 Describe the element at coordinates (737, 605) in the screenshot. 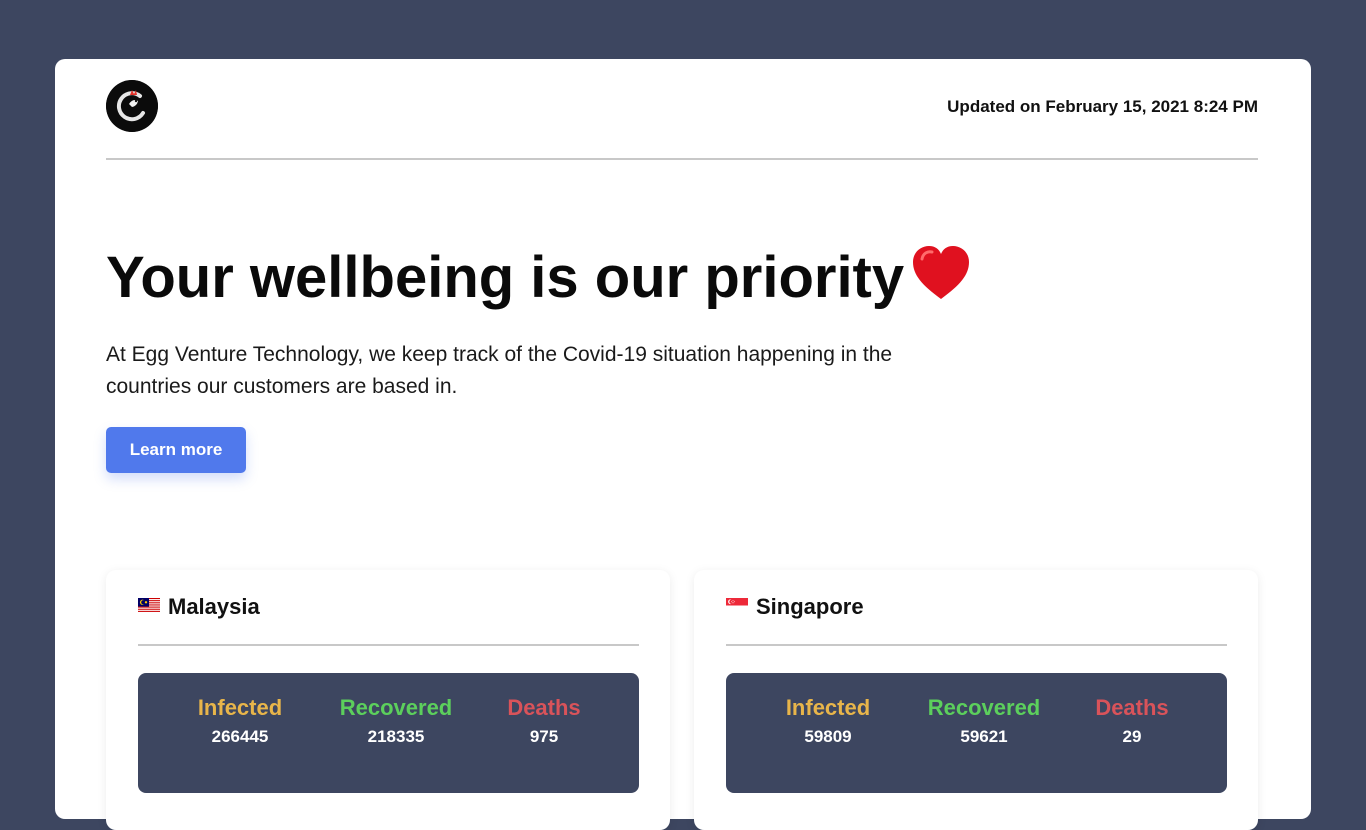

I see `singapore-flag-icon` at that location.